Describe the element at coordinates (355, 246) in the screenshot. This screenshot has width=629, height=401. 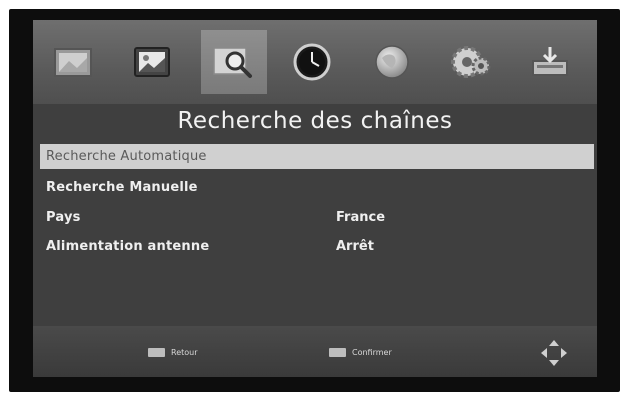
I see `menu-item-value: Arrêt` at that location.